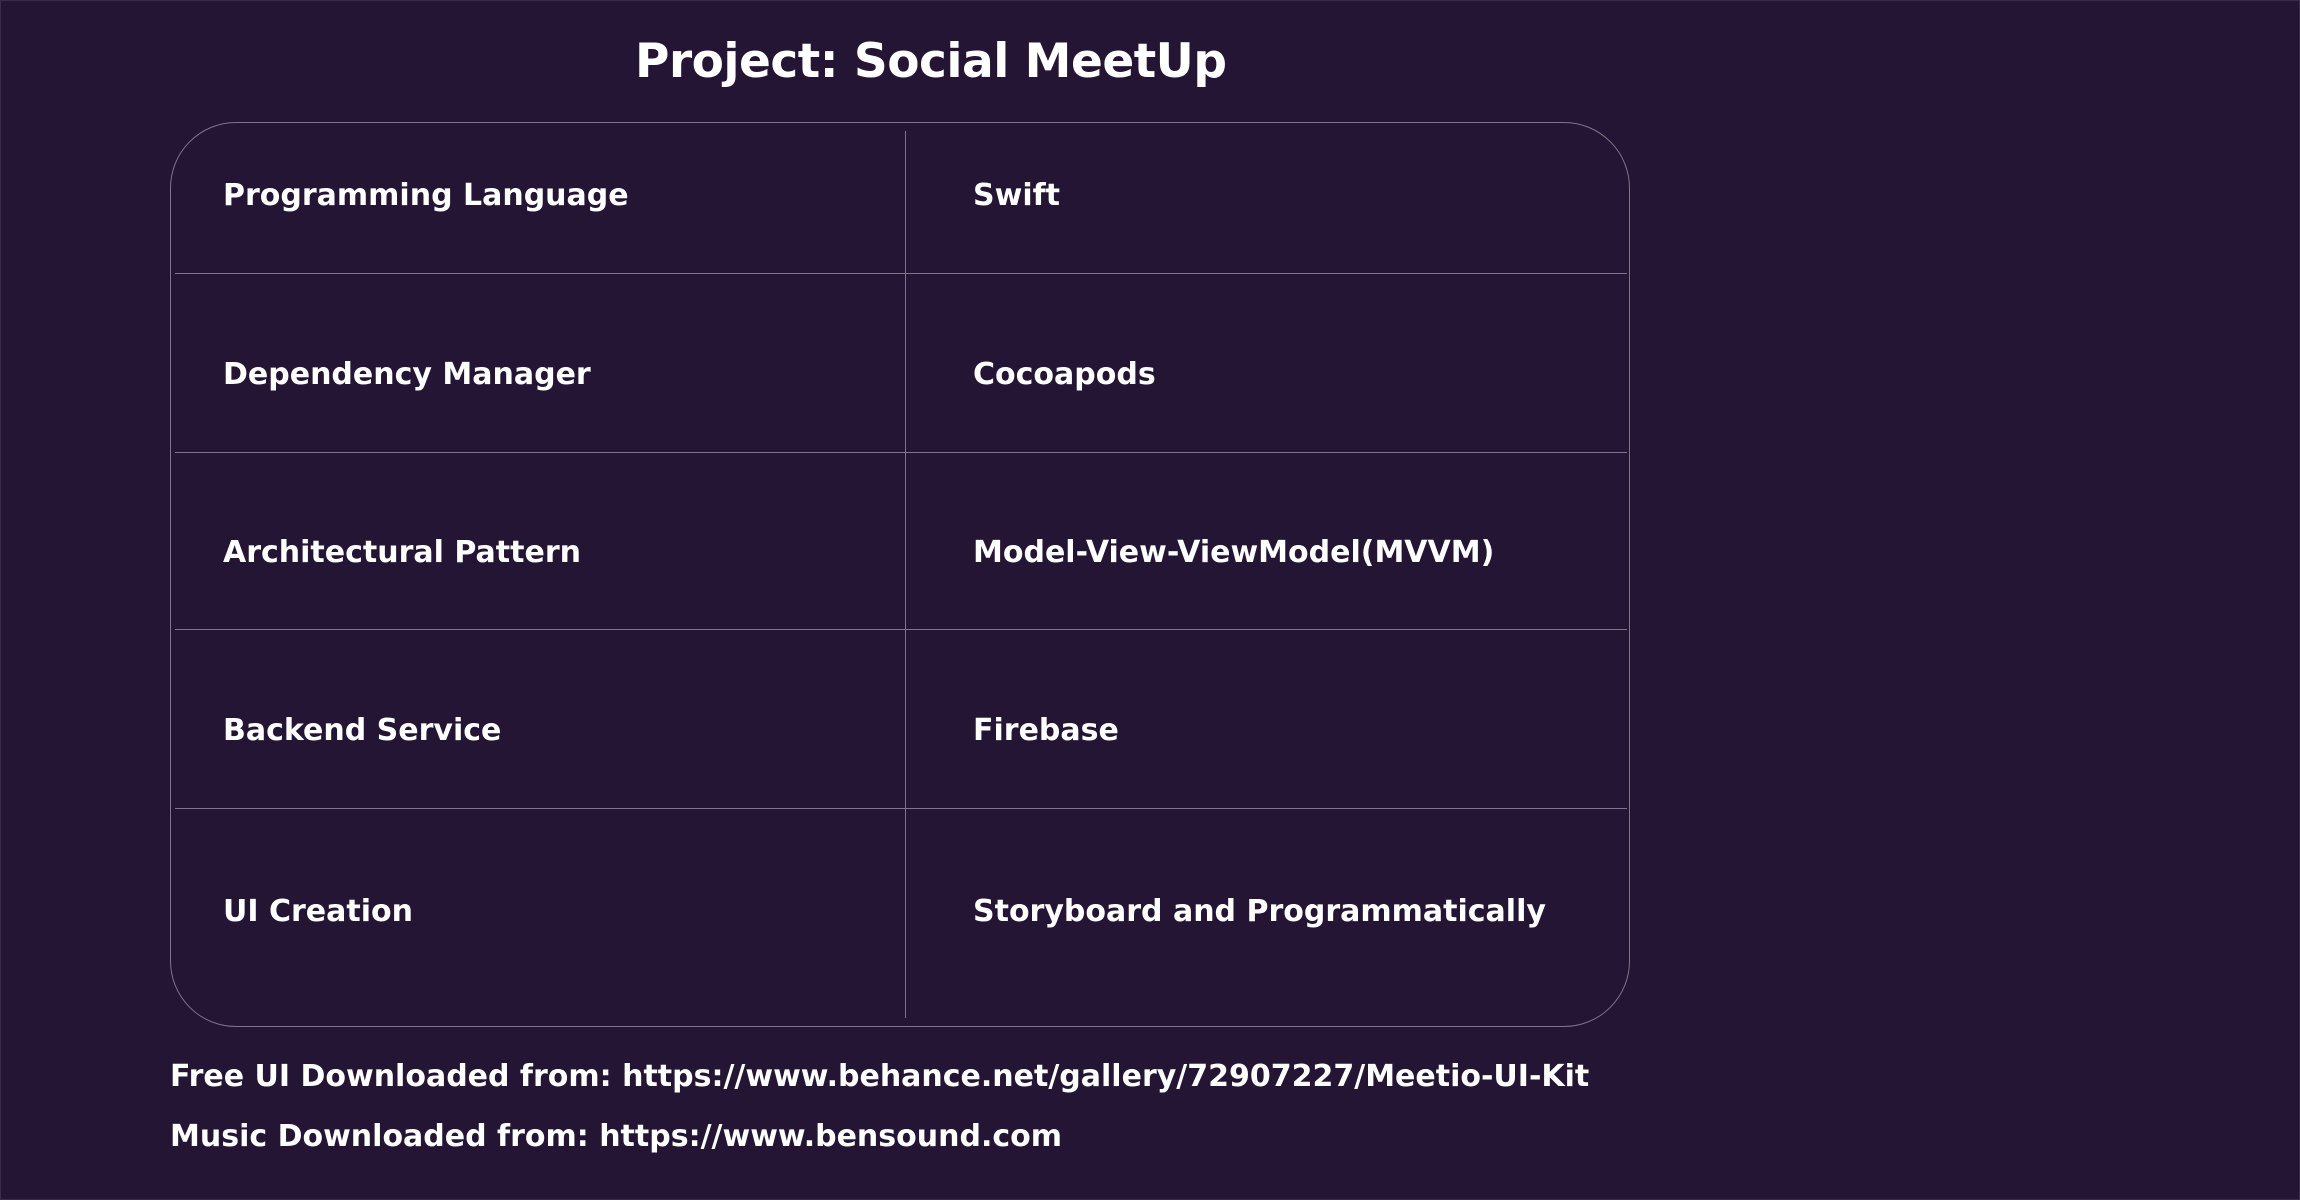  Describe the element at coordinates (402, 552) in the screenshot. I see `row-label: Architectural Pattern` at that location.